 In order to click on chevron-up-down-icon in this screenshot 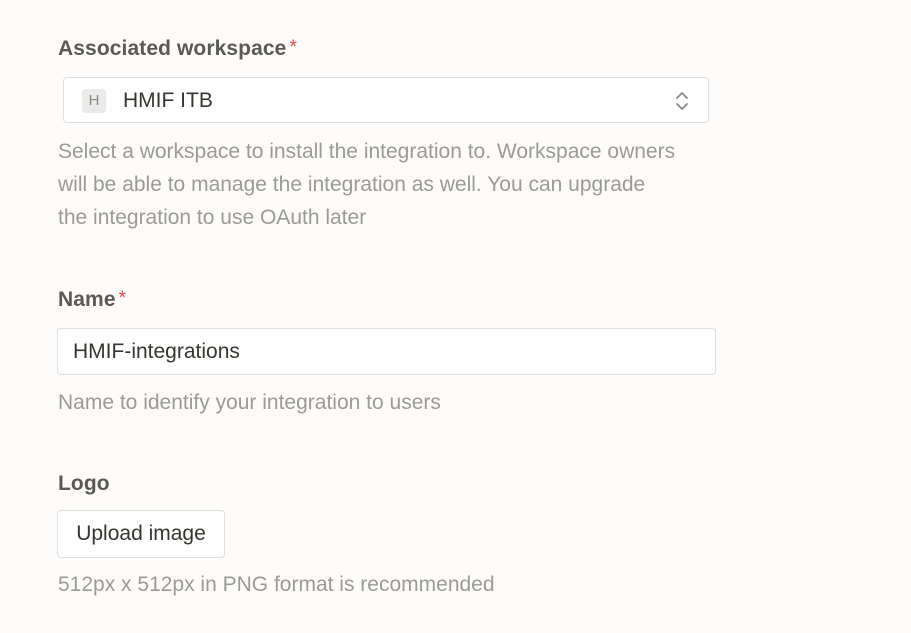, I will do `click(682, 101)`.